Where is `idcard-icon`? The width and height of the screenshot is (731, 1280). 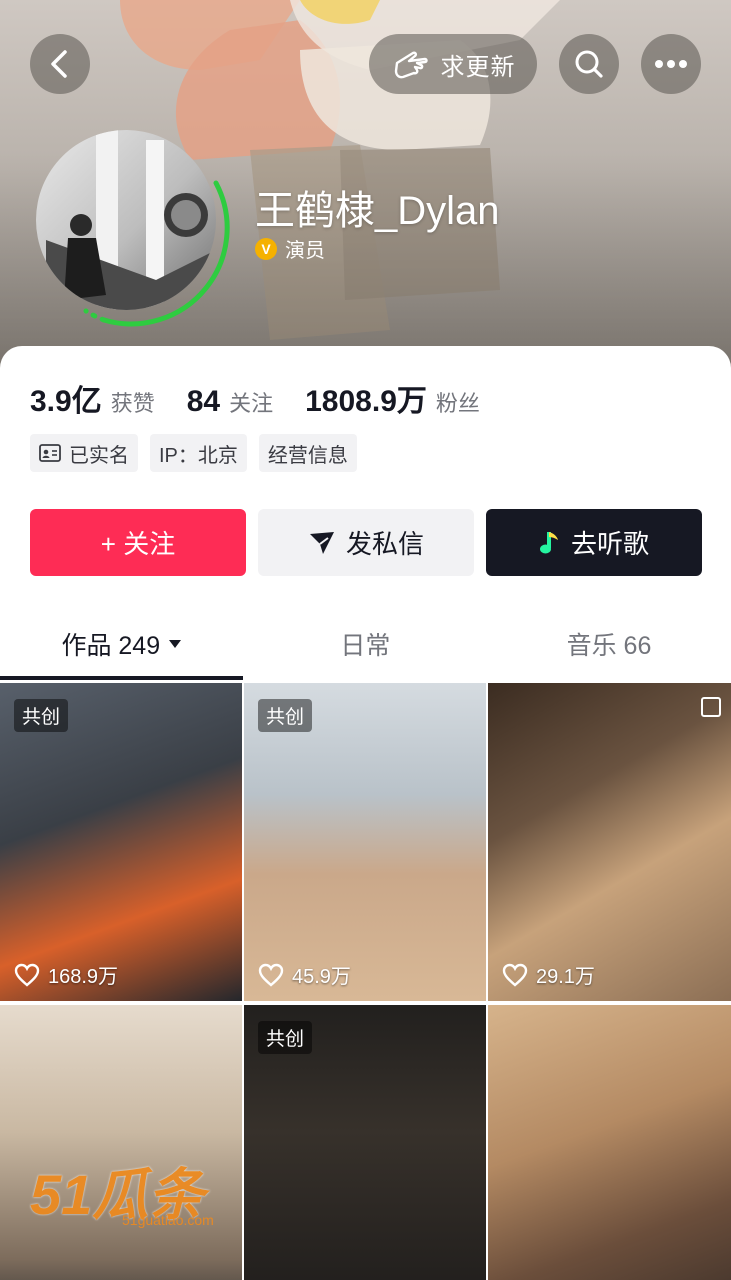
idcard-icon is located at coordinates (50, 453).